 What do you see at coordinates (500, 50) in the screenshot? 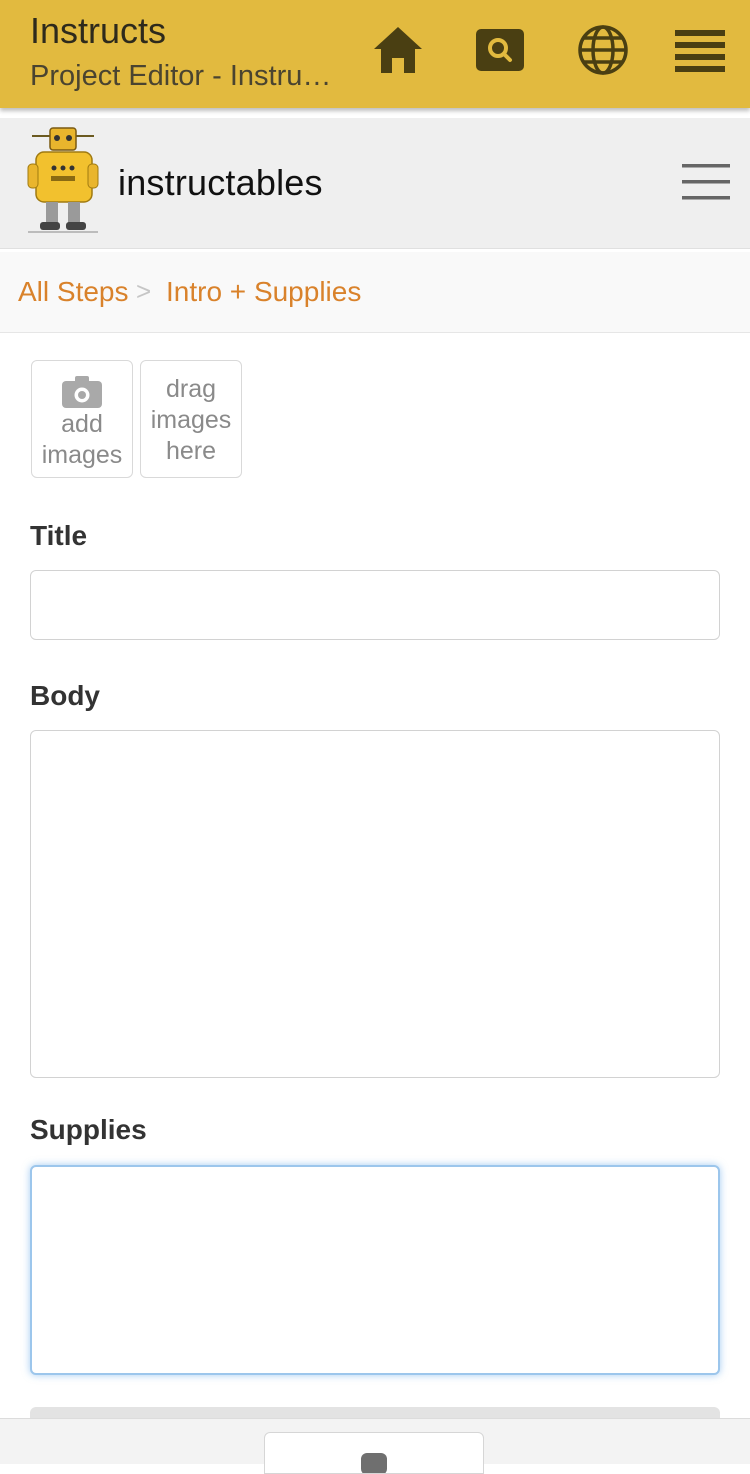
I see `search-icon` at bounding box center [500, 50].